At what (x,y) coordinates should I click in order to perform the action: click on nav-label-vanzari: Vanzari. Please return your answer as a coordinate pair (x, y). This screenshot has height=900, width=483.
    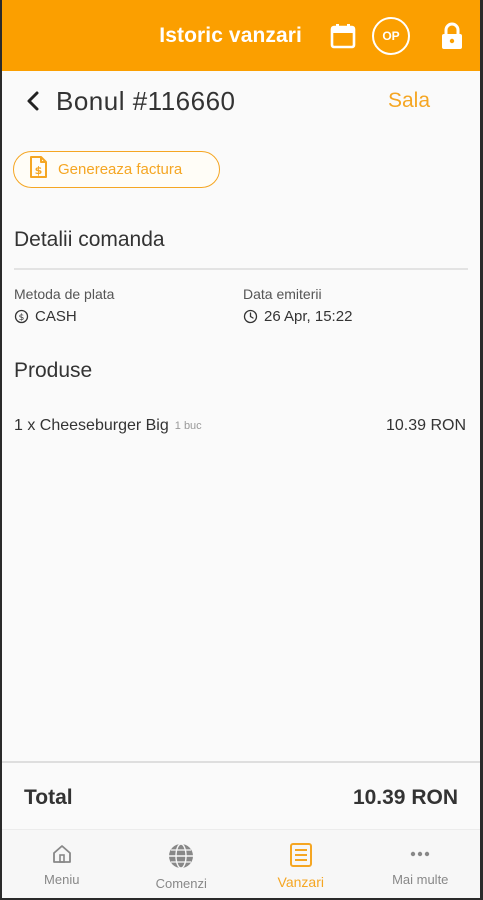
    Looking at the image, I should click on (300, 882).